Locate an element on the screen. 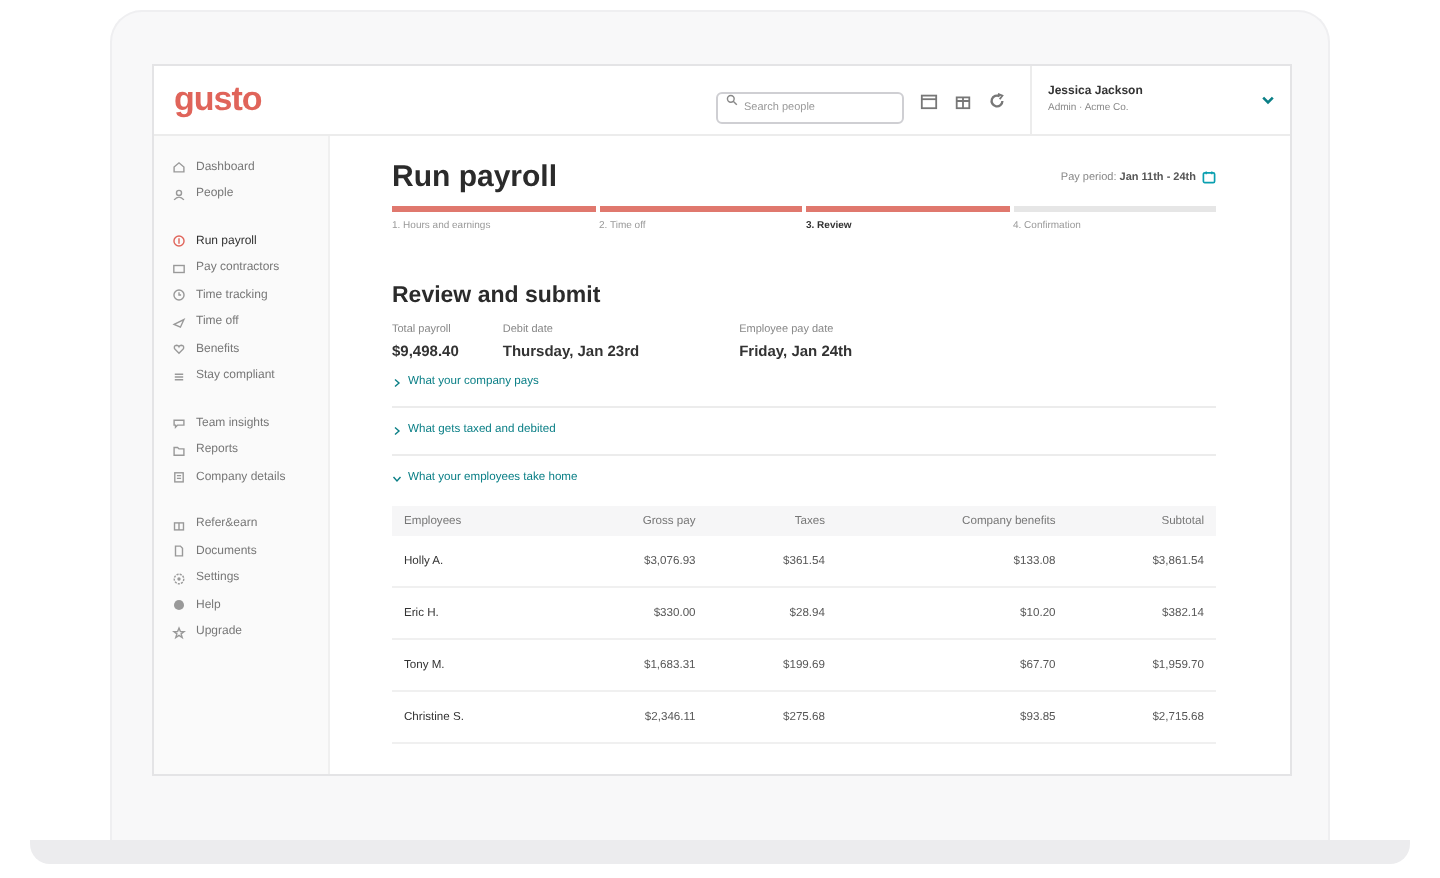 The width and height of the screenshot is (1440, 878). list-icon is located at coordinates (179, 376).